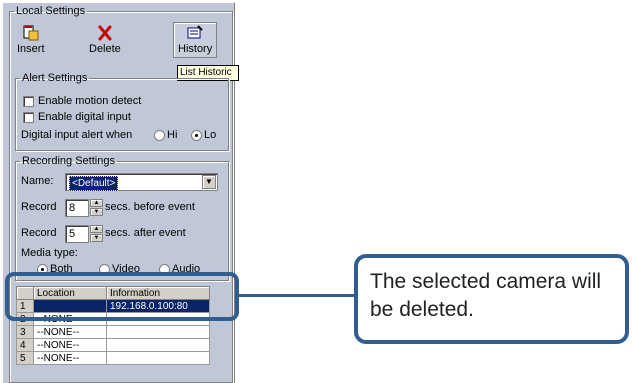 The image size is (632, 383). What do you see at coordinates (49, 253) in the screenshot?
I see `media-type-label: Media type:` at bounding box center [49, 253].